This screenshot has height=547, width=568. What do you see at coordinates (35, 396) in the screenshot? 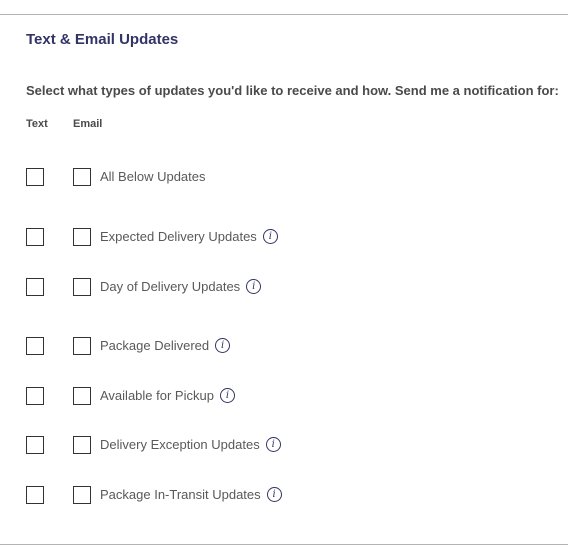
I see `text-checkbox-available-for-pickup` at bounding box center [35, 396].